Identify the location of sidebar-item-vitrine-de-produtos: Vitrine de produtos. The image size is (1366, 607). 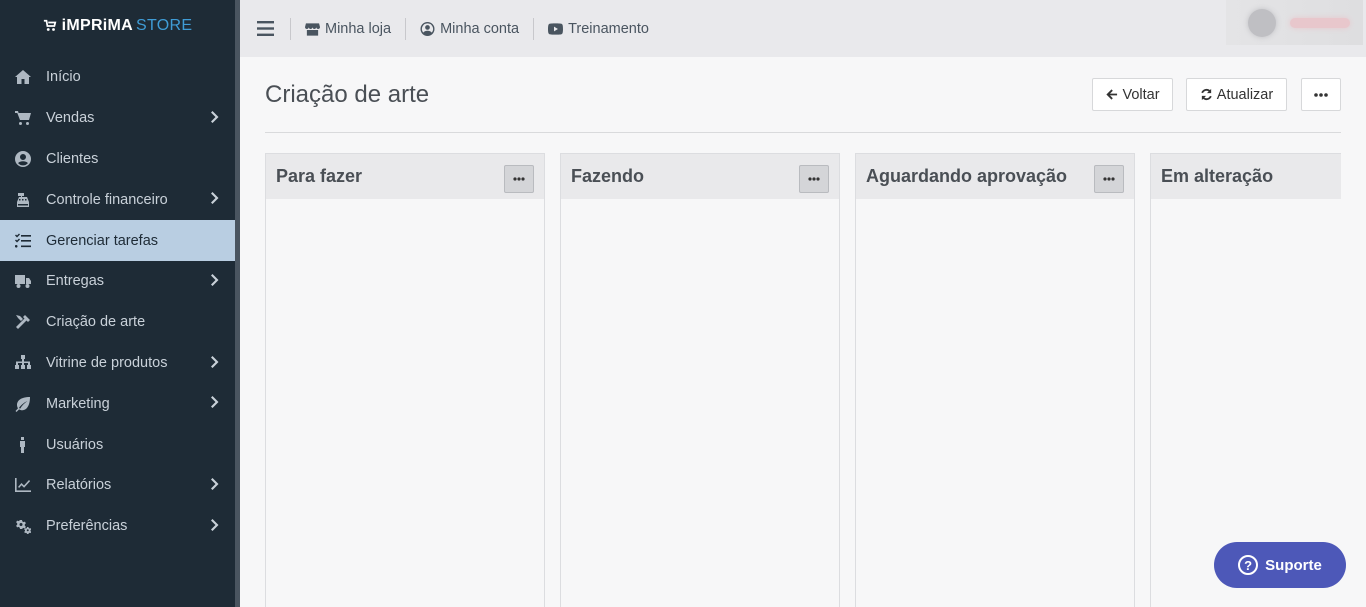
(117, 363).